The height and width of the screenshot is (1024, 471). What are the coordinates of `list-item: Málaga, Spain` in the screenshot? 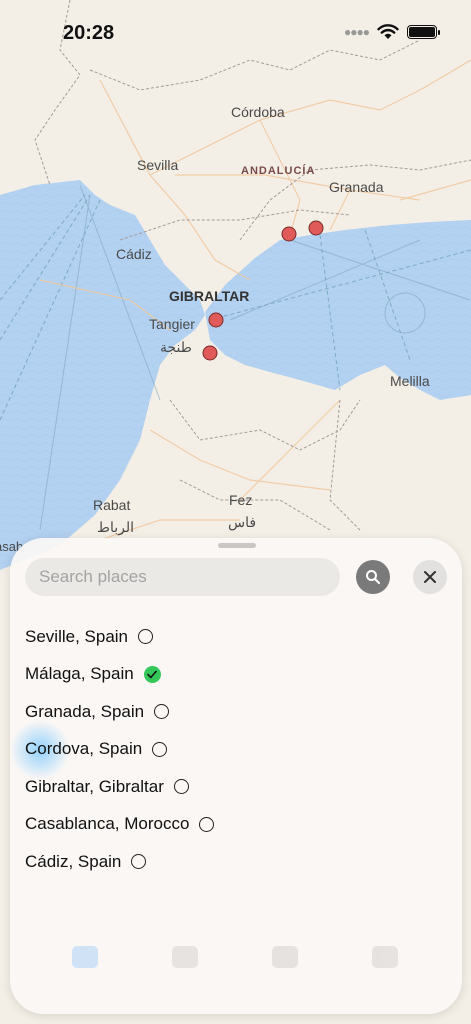 It's located at (235, 675).